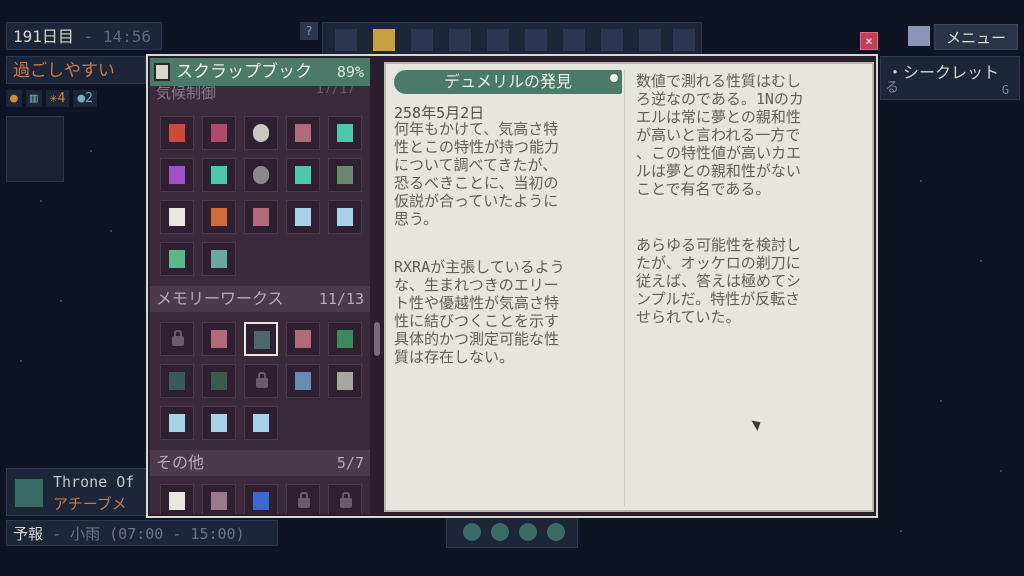  What do you see at coordinates (142, 533) in the screenshot?
I see `forecast-box: 予報 - 小雨 (07:00 - 15:00)` at bounding box center [142, 533].